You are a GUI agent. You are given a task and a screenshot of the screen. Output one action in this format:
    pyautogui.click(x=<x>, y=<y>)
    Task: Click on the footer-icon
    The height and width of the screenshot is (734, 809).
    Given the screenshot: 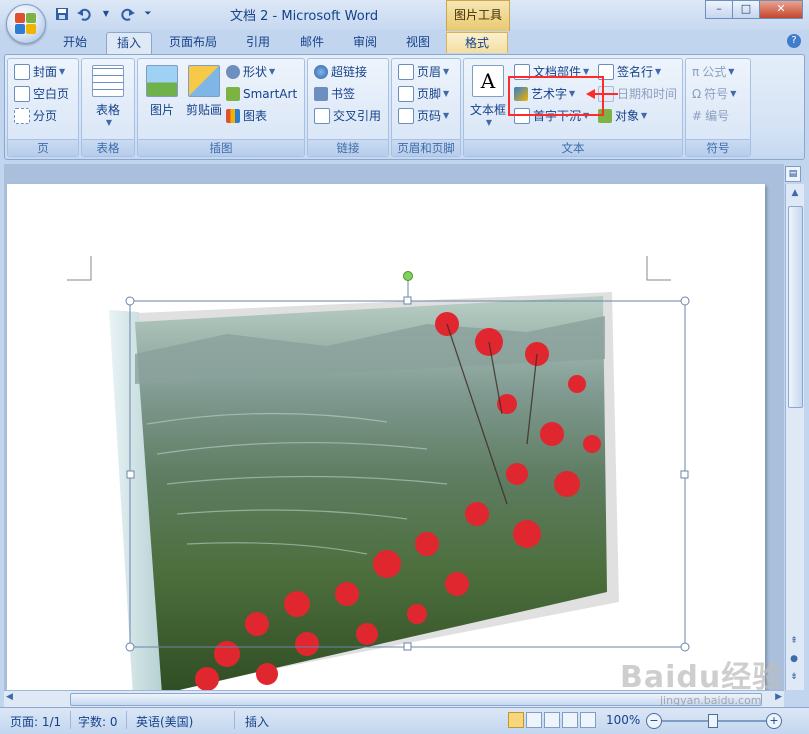 What is the action you would take?
    pyautogui.click(x=406, y=94)
    